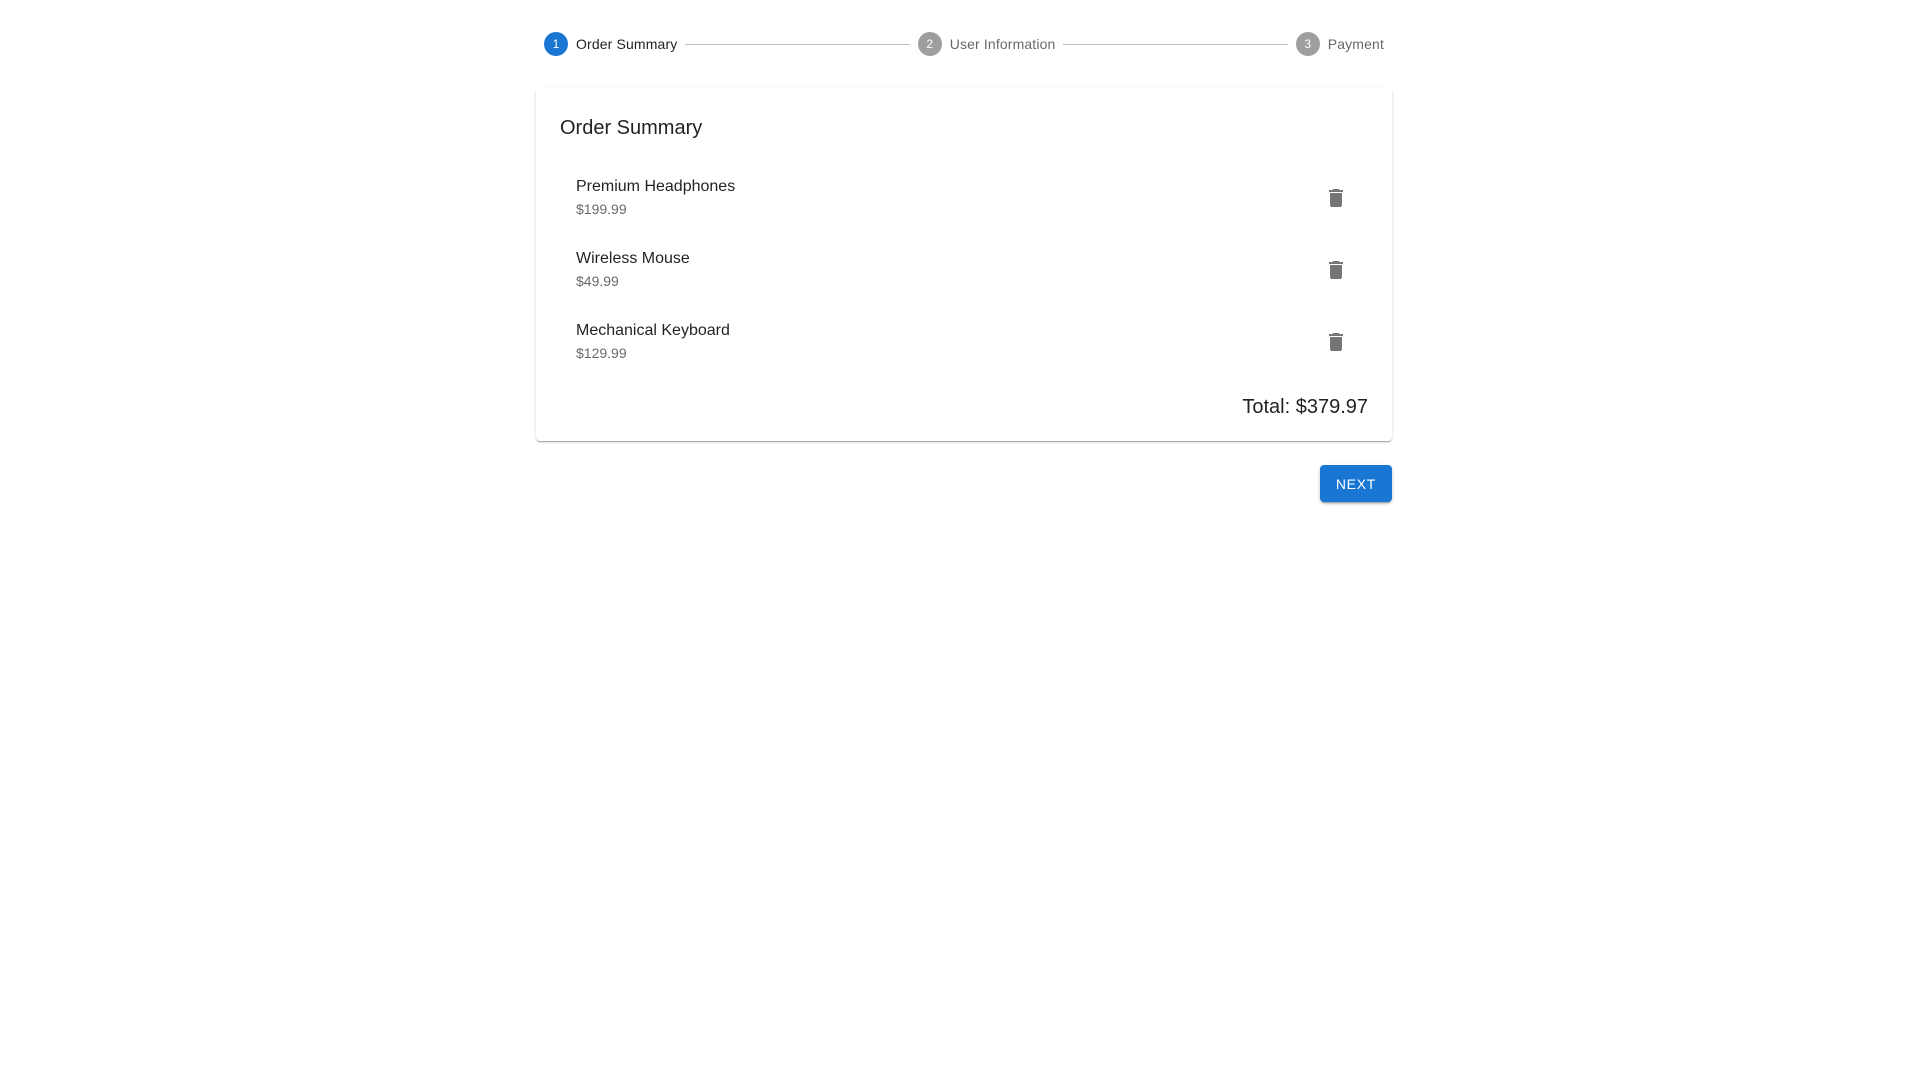  What do you see at coordinates (653, 330) in the screenshot?
I see `item-name: Mechanical Keyboard` at bounding box center [653, 330].